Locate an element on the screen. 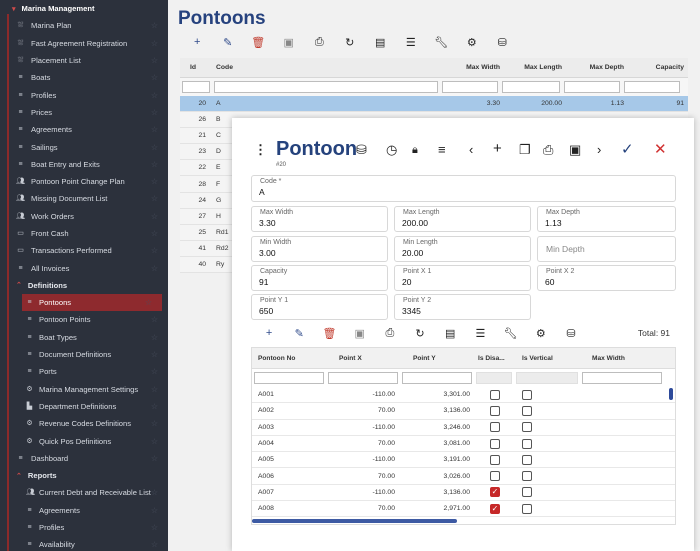 Image resolution: width=700 pixels, height=551 pixels. col-pontoon-no: Pontoon No is located at coordinates (289, 358).